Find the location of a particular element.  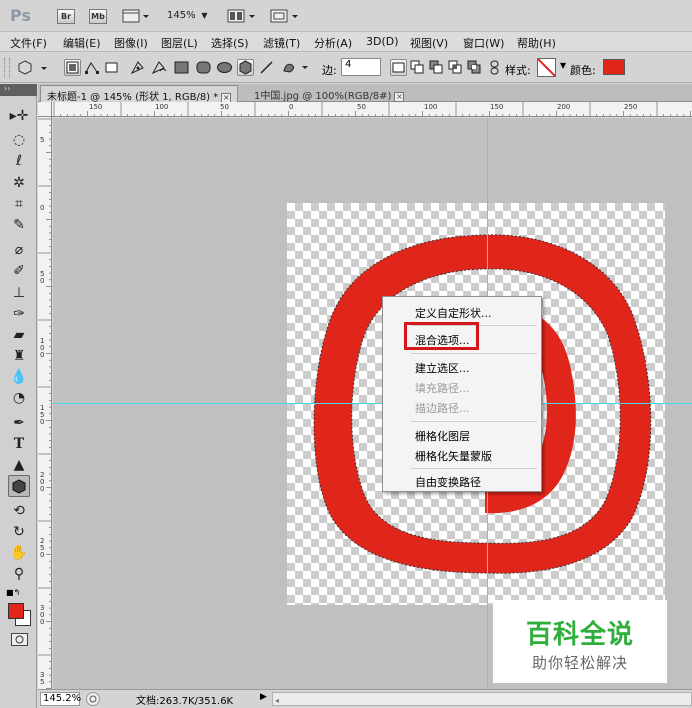

horizontal-guide is located at coordinates (372, 403).